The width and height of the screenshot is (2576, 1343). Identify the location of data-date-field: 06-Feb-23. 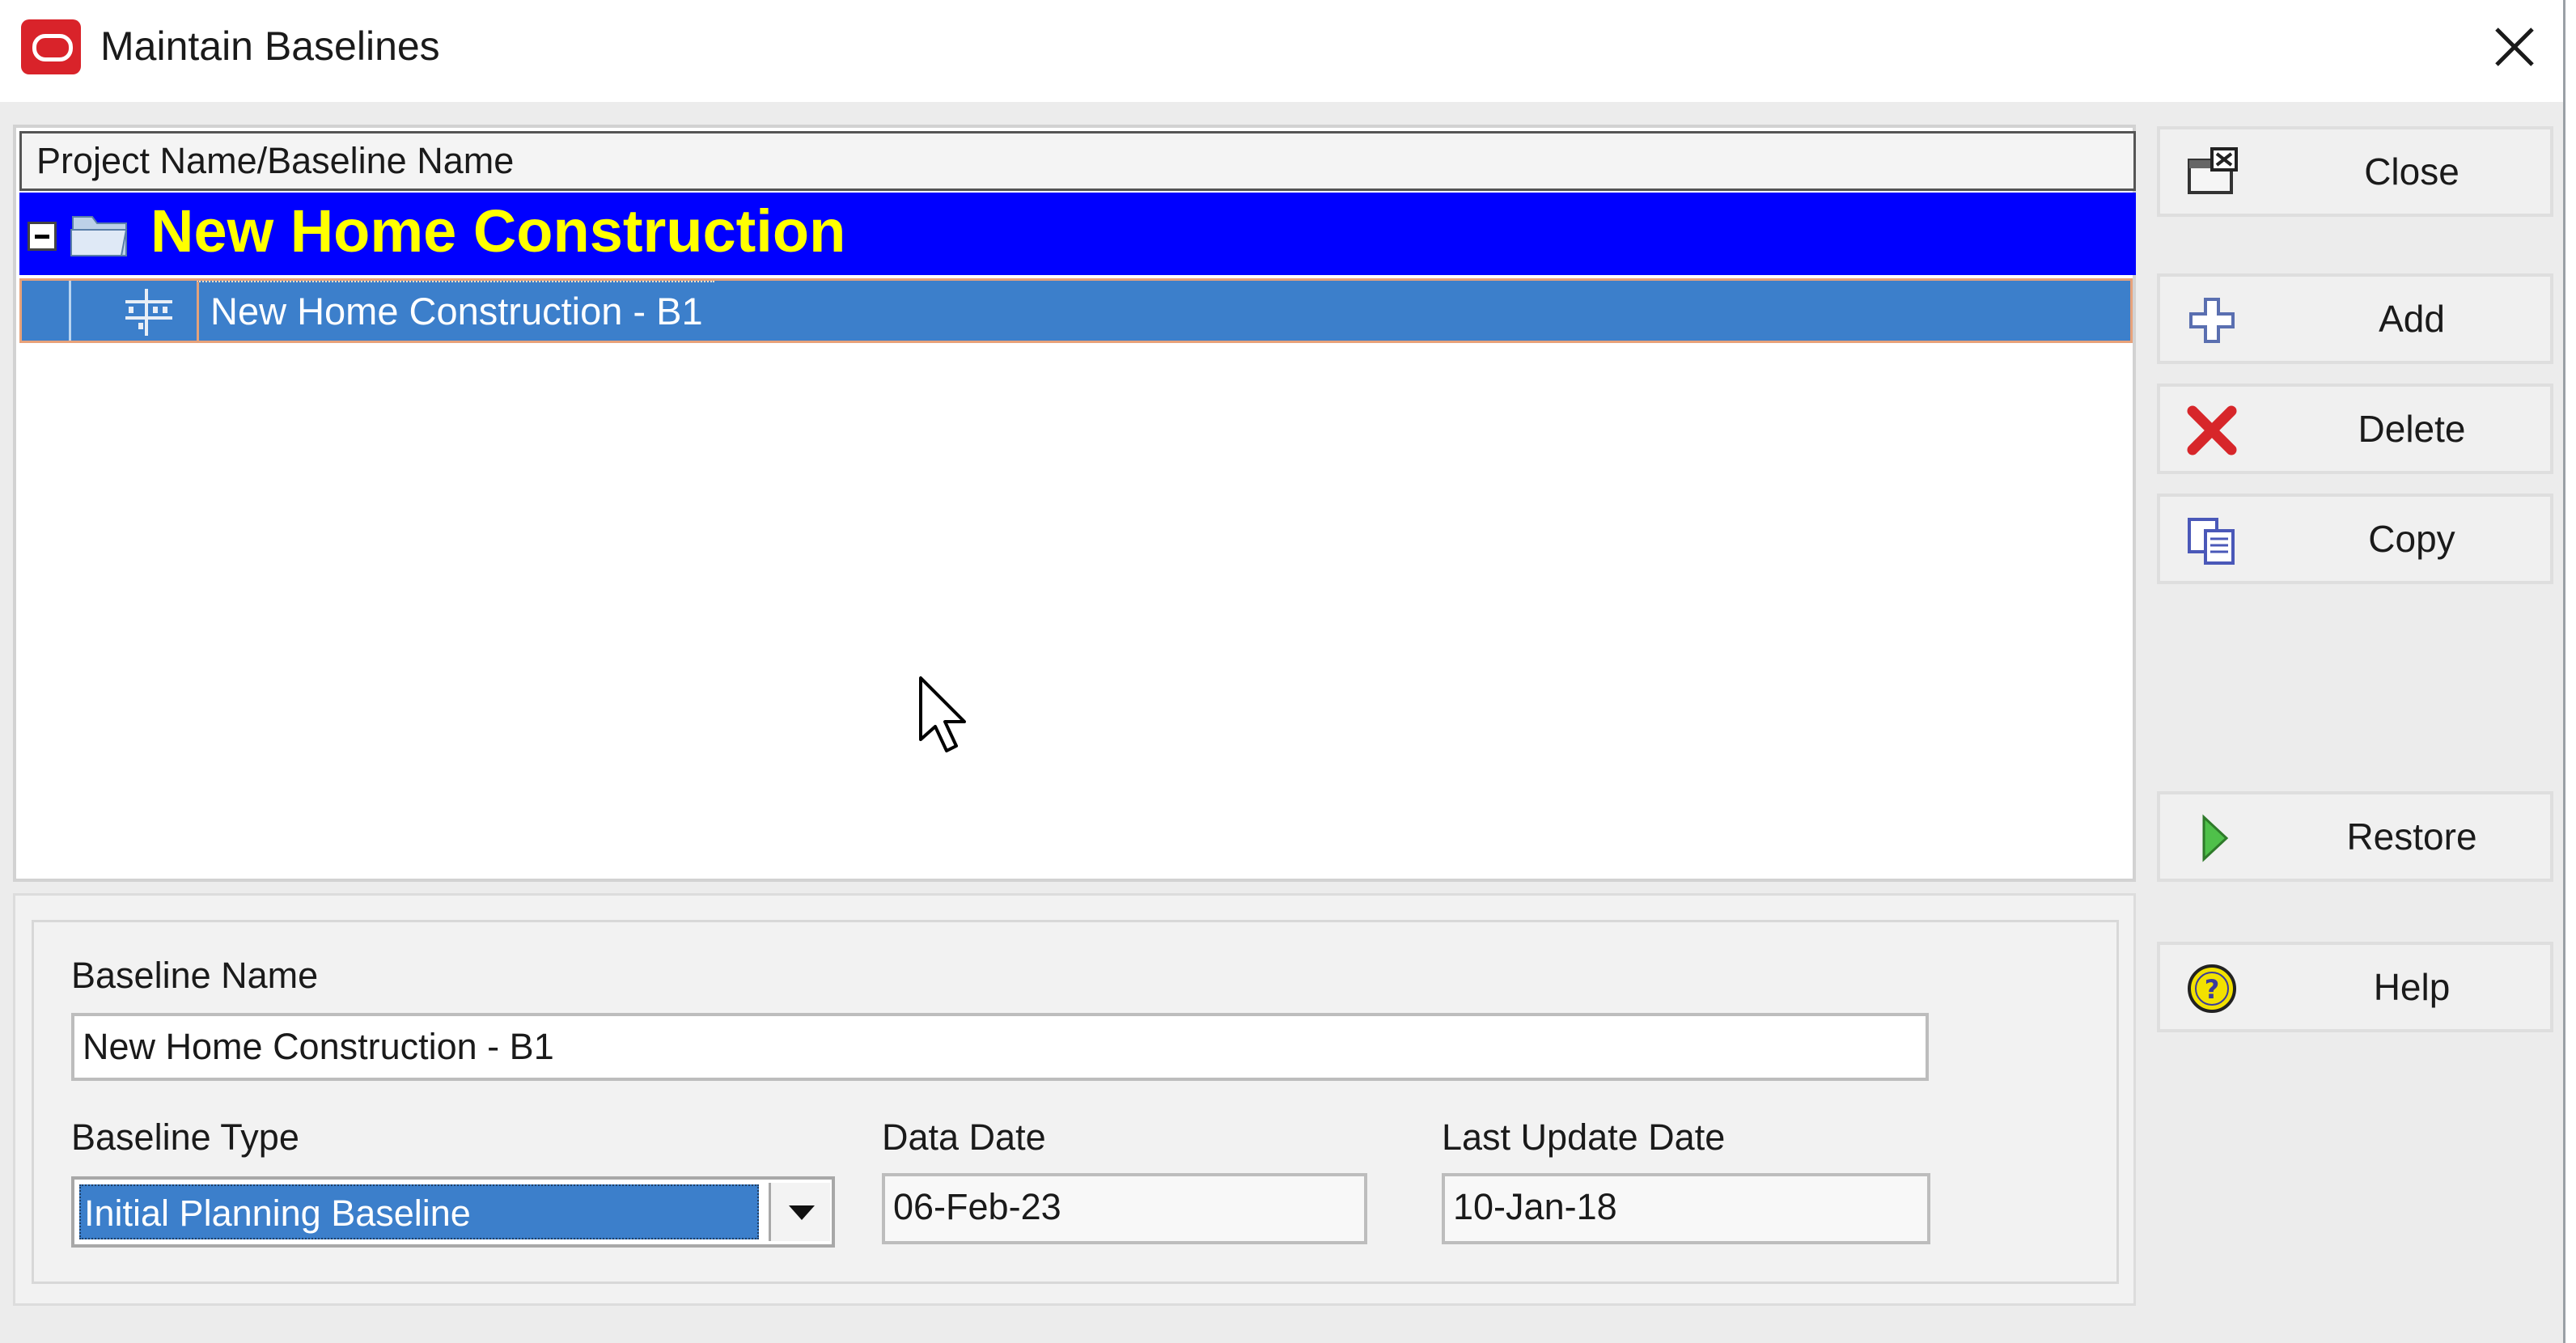
(1124, 1209).